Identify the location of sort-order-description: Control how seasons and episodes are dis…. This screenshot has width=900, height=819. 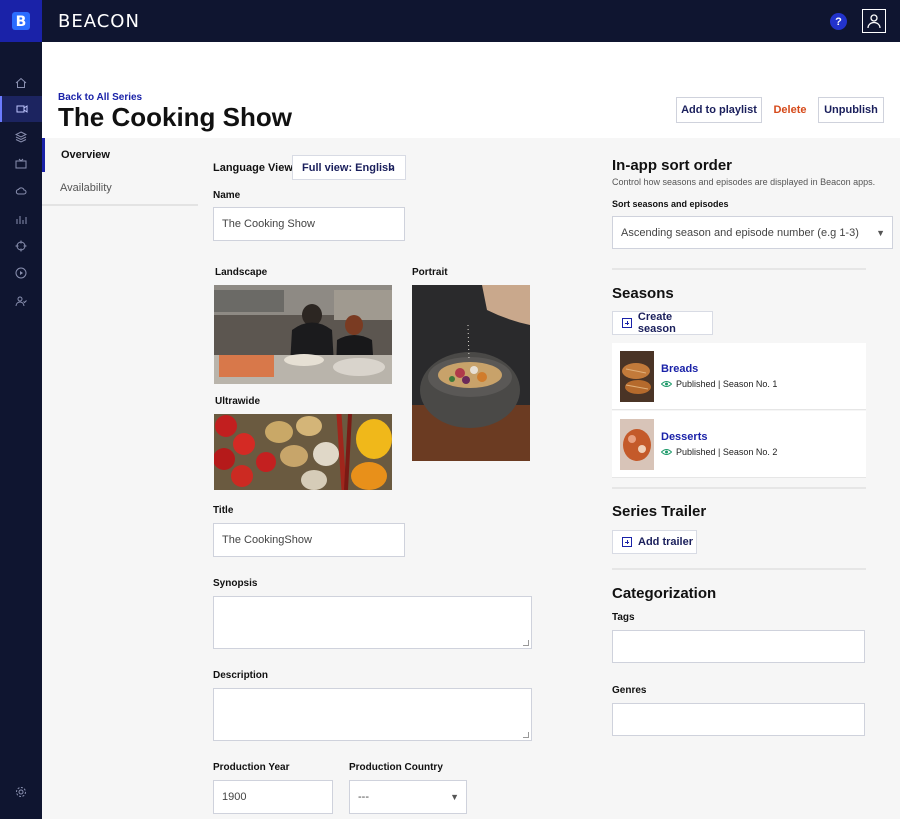
(744, 182).